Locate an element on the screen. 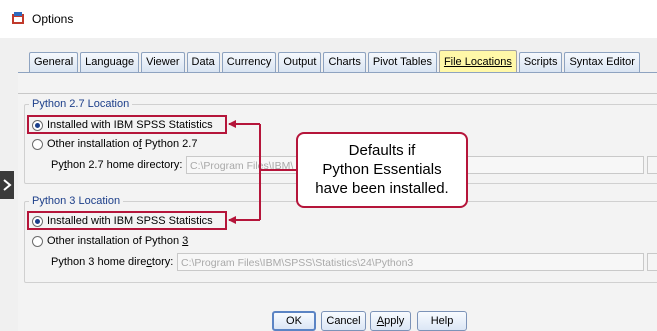  callout-line-3: have been installed. is located at coordinates (382, 188).